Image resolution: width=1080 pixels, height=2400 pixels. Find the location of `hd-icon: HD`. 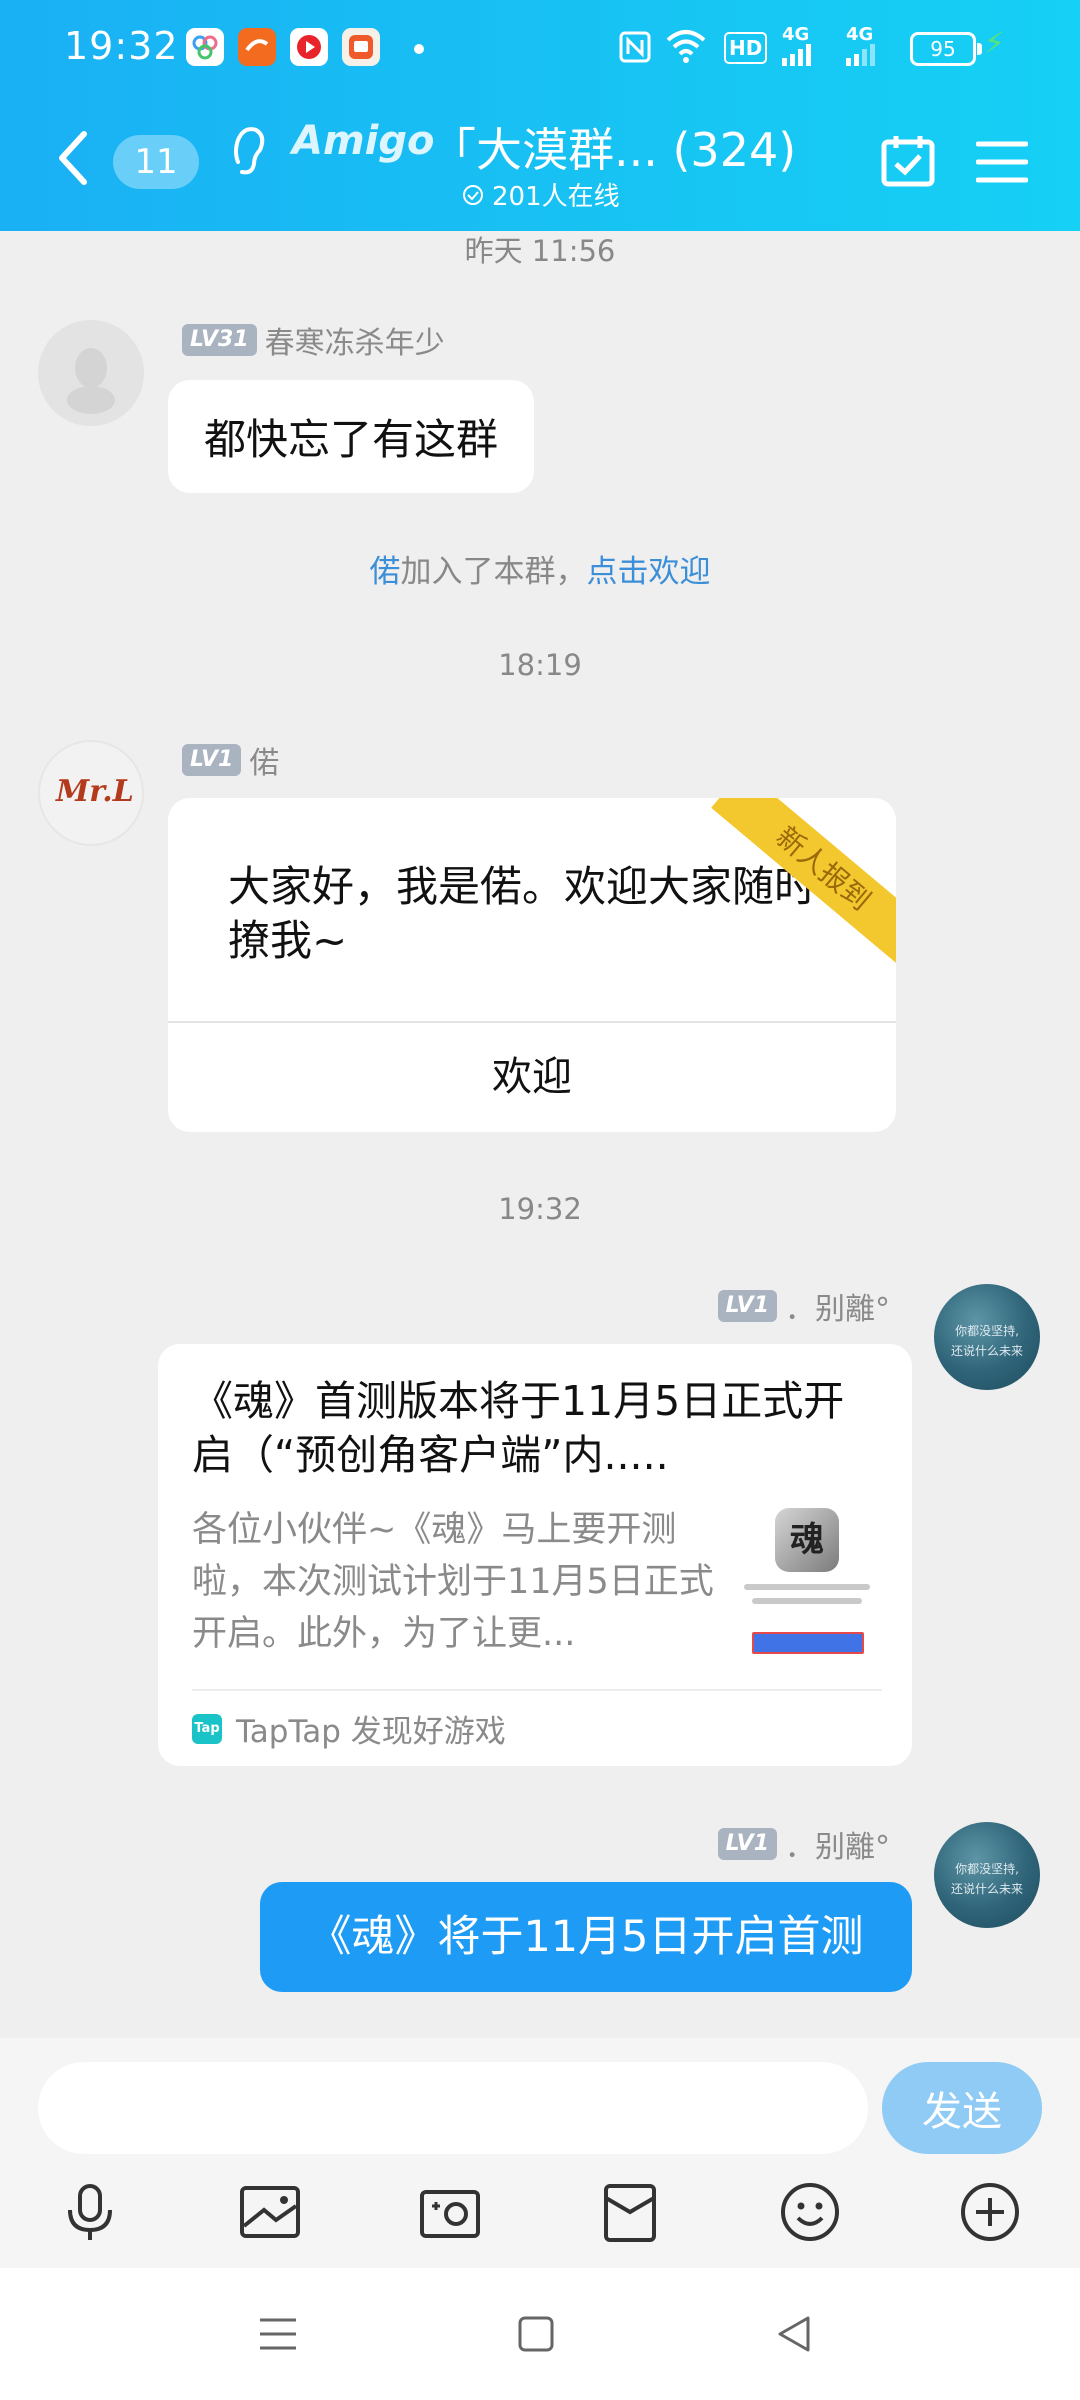

hd-icon: HD is located at coordinates (746, 48).